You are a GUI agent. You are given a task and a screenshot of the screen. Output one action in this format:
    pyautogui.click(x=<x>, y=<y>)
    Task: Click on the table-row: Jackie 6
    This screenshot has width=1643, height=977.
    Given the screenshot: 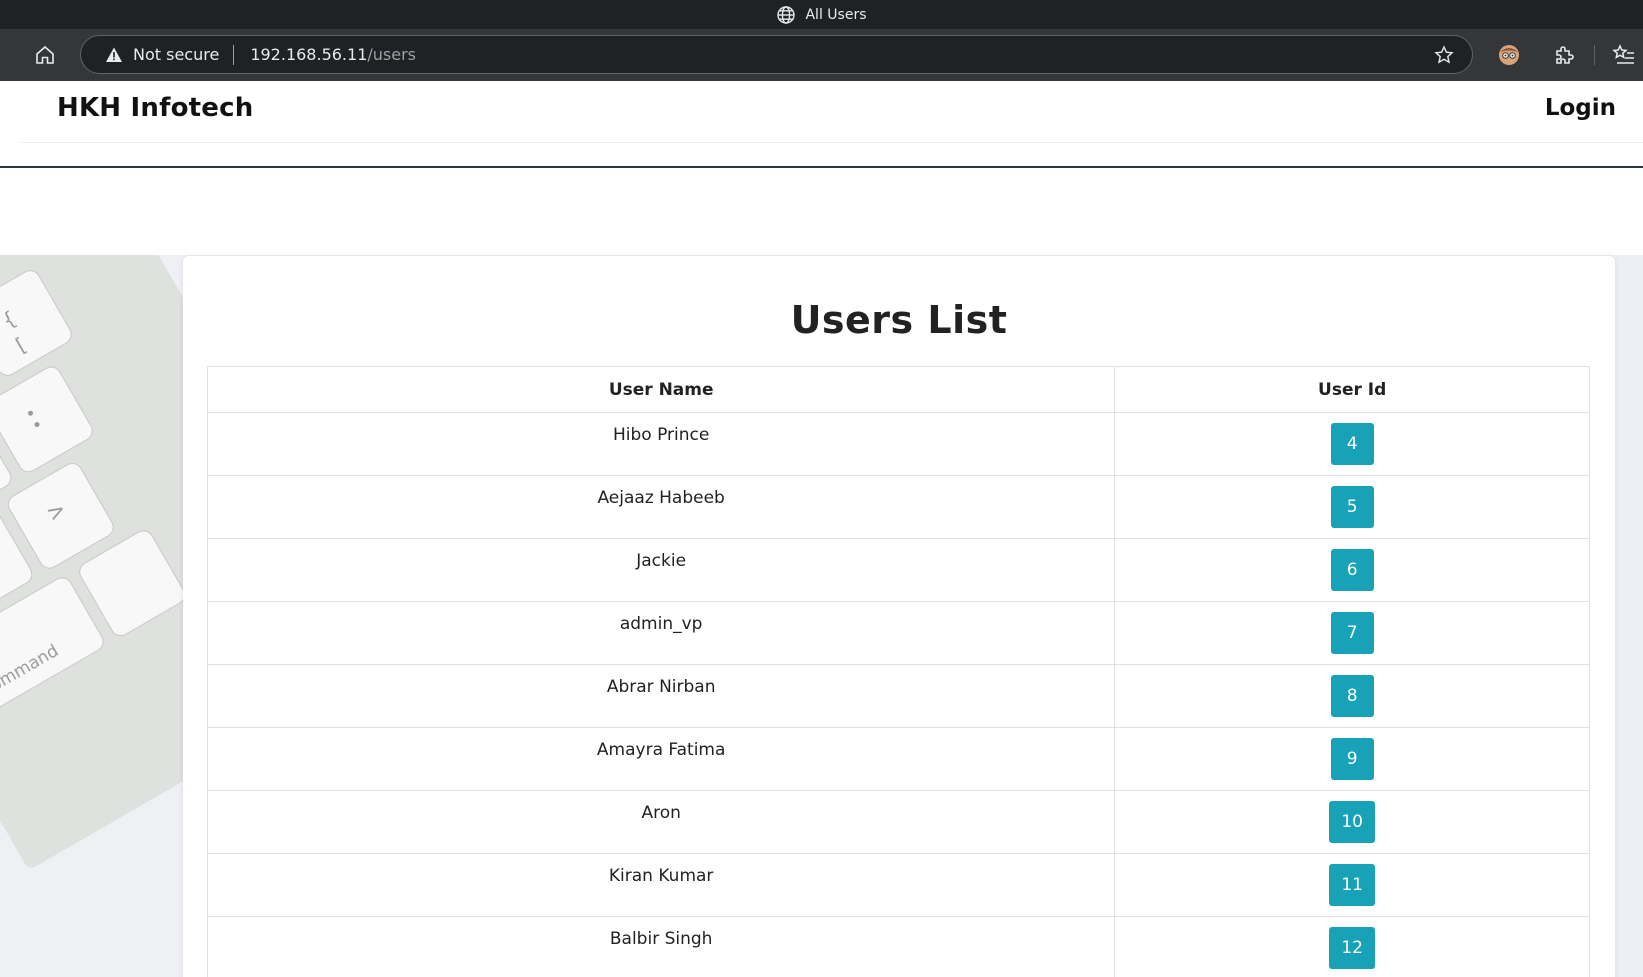 What is the action you would take?
    pyautogui.click(x=898, y=570)
    